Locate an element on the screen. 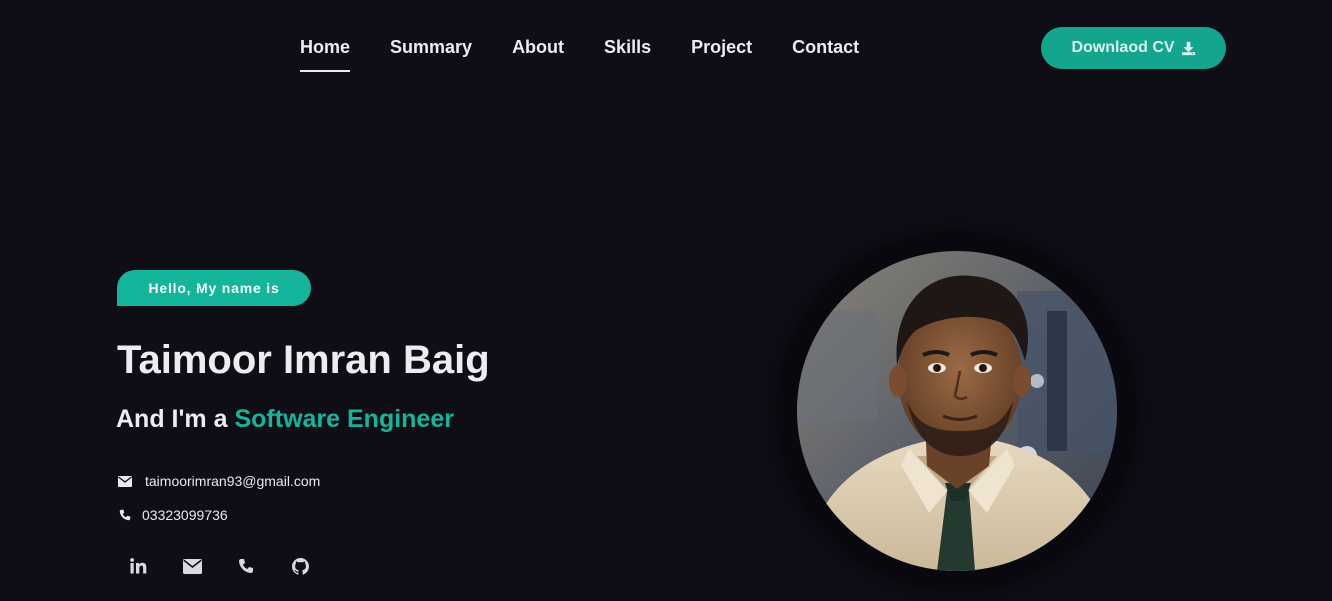 This screenshot has height=601, width=1332. email-row: taimoorimran93@gmail.com is located at coordinates (218, 481).